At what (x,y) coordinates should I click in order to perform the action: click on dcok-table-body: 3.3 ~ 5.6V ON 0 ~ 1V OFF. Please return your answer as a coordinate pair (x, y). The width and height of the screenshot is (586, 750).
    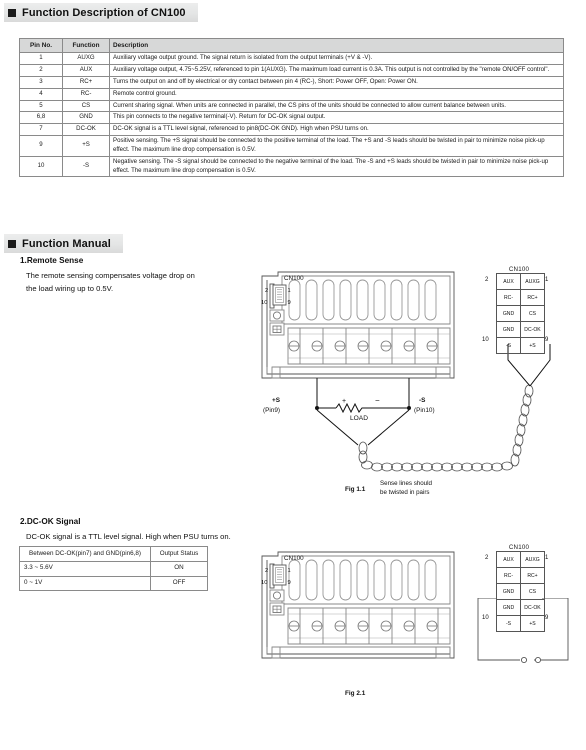
    Looking at the image, I should click on (113, 576).